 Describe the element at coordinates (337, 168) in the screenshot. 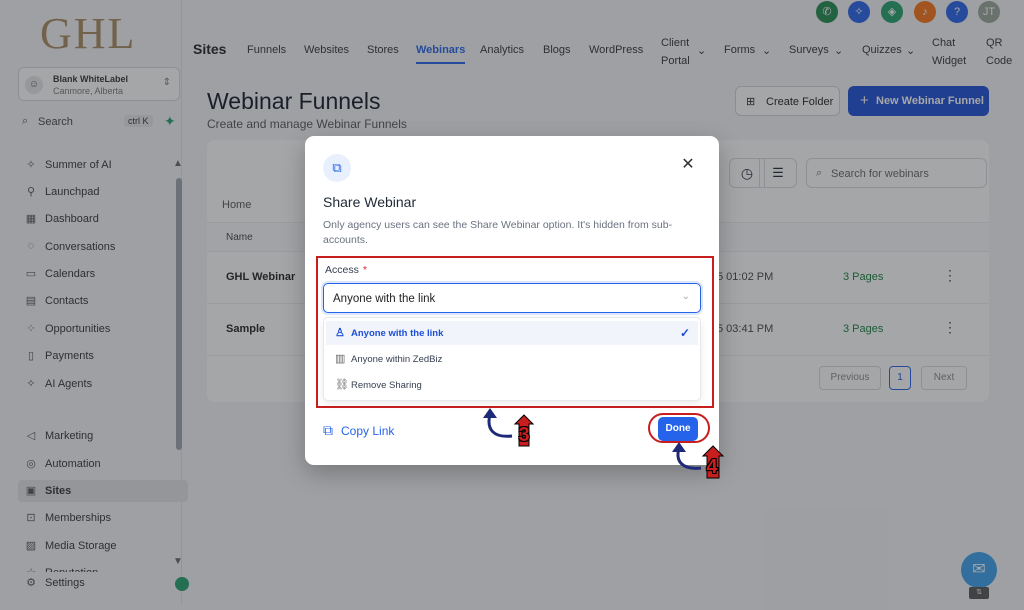

I see `share-copy-icon: ⧉` at that location.